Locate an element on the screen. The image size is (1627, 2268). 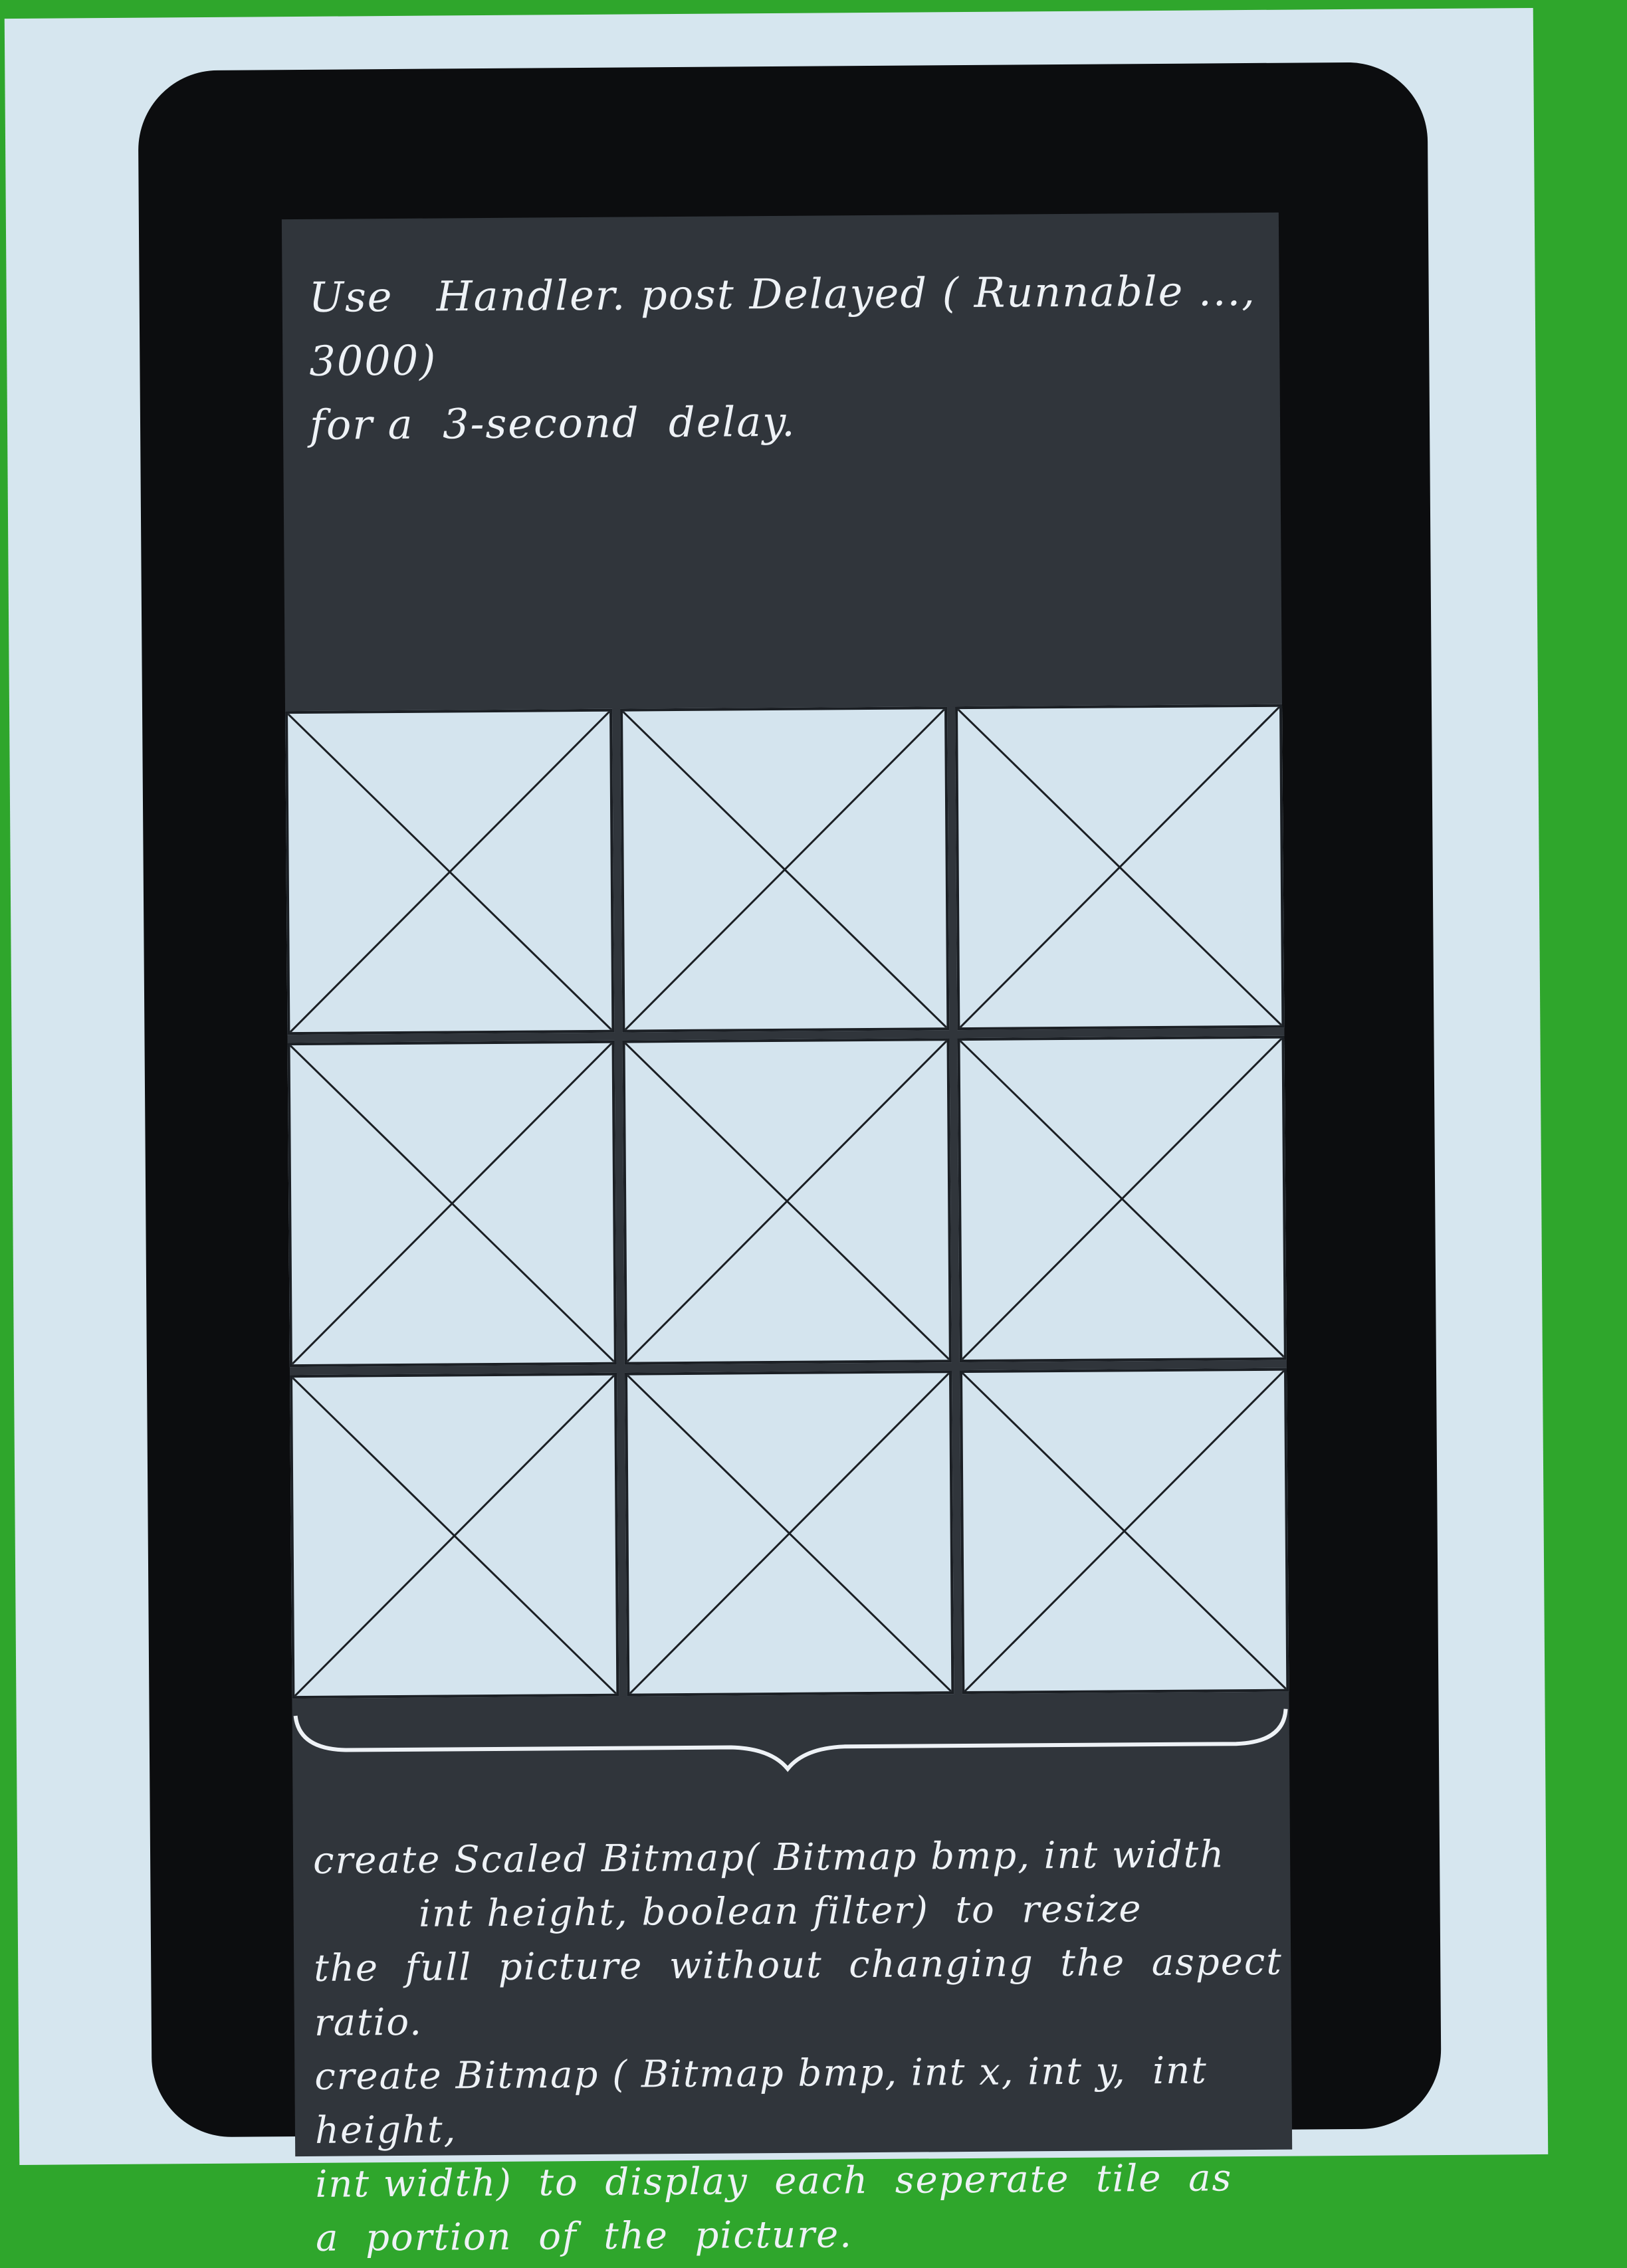
curly-brace is located at coordinates (790, 1740).